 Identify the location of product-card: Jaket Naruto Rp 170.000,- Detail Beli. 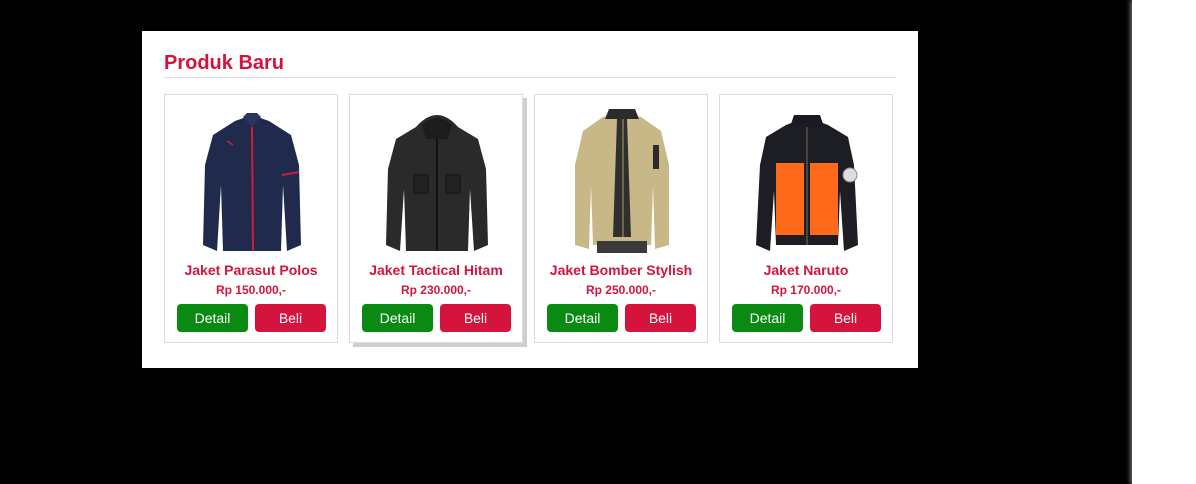
(806, 218).